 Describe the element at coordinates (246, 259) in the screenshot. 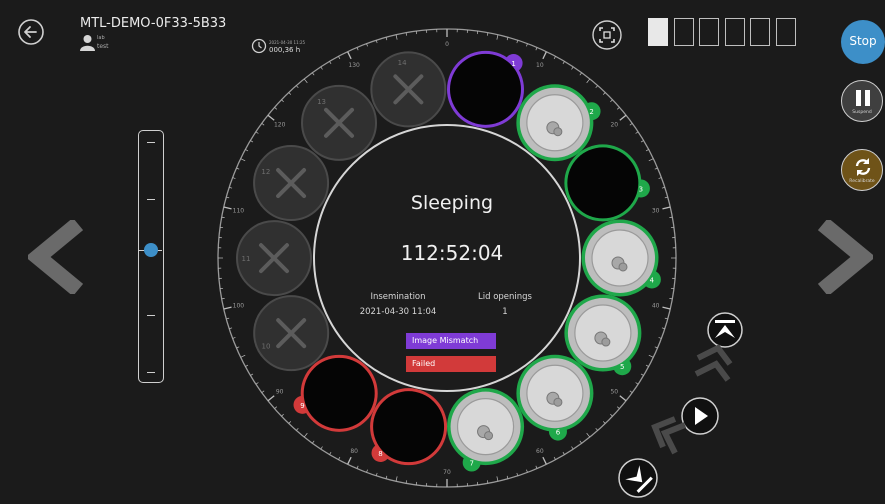

I see `well-number: 11` at that location.